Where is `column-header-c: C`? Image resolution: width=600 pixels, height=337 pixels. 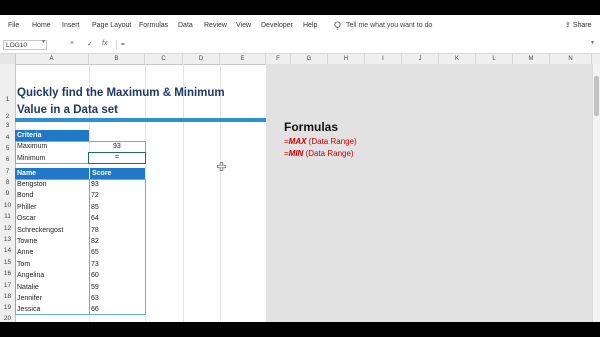 column-header-c: C is located at coordinates (164, 59).